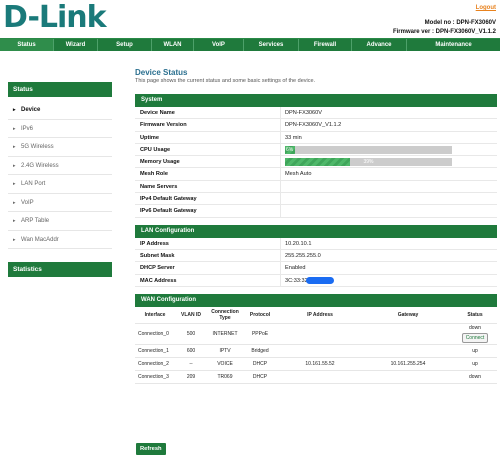 The height and width of the screenshot is (462, 500). What do you see at coordinates (475, 315) in the screenshot?
I see `column-header: Status` at bounding box center [475, 315].